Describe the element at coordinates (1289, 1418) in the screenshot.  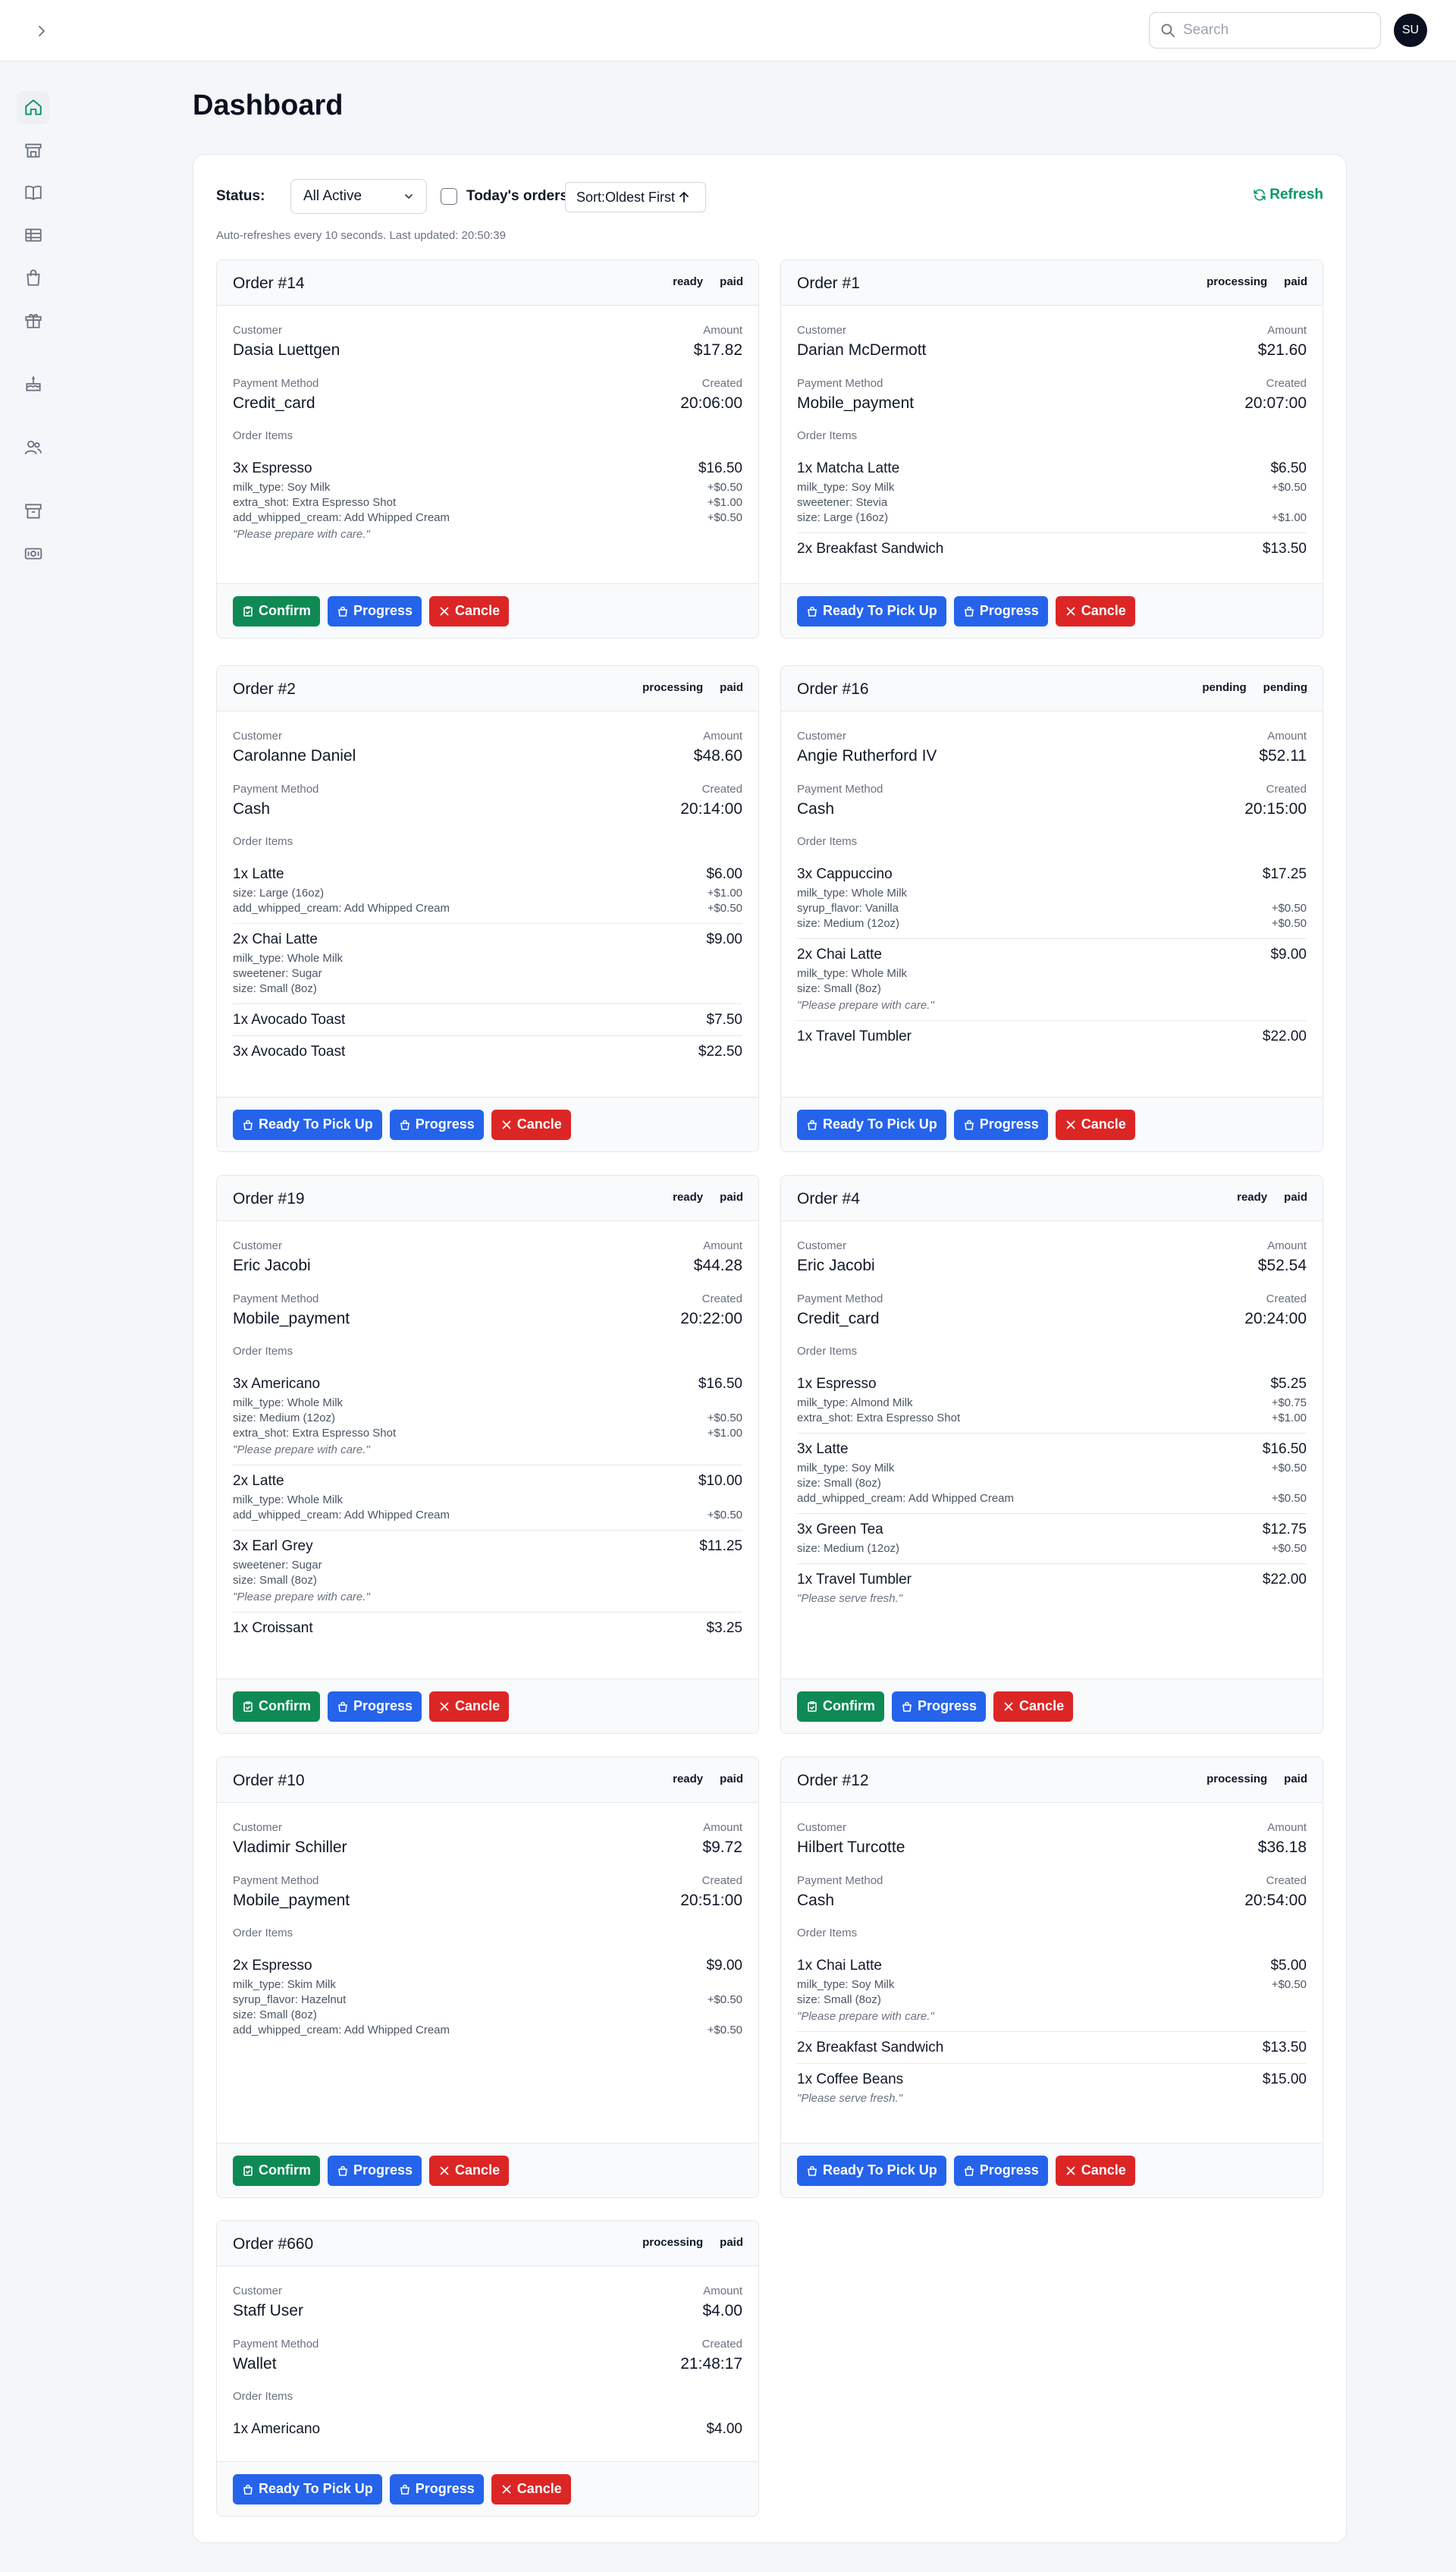
I see `item-option-price: +$1.00` at that location.